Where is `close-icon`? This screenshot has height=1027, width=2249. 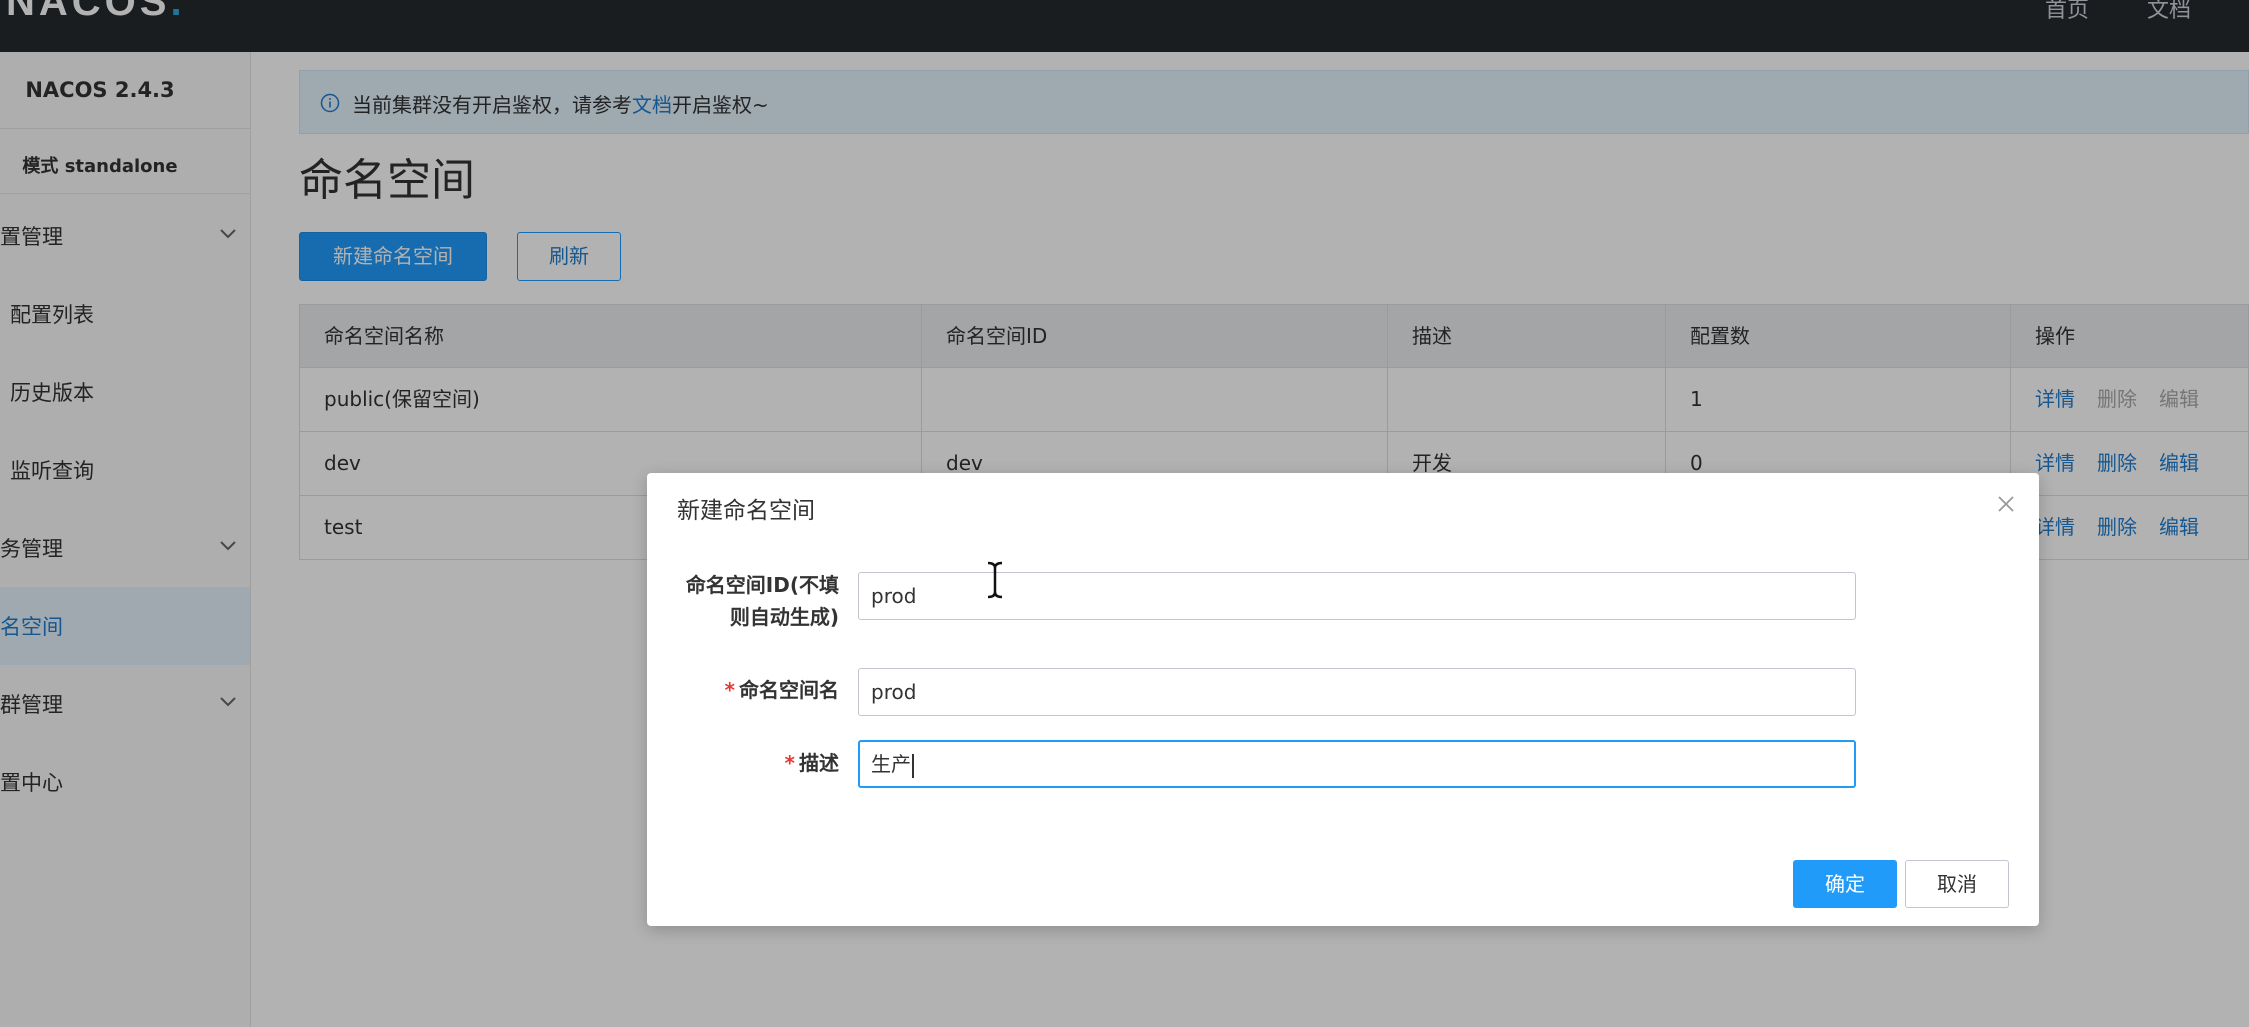
close-icon is located at coordinates (2006, 504).